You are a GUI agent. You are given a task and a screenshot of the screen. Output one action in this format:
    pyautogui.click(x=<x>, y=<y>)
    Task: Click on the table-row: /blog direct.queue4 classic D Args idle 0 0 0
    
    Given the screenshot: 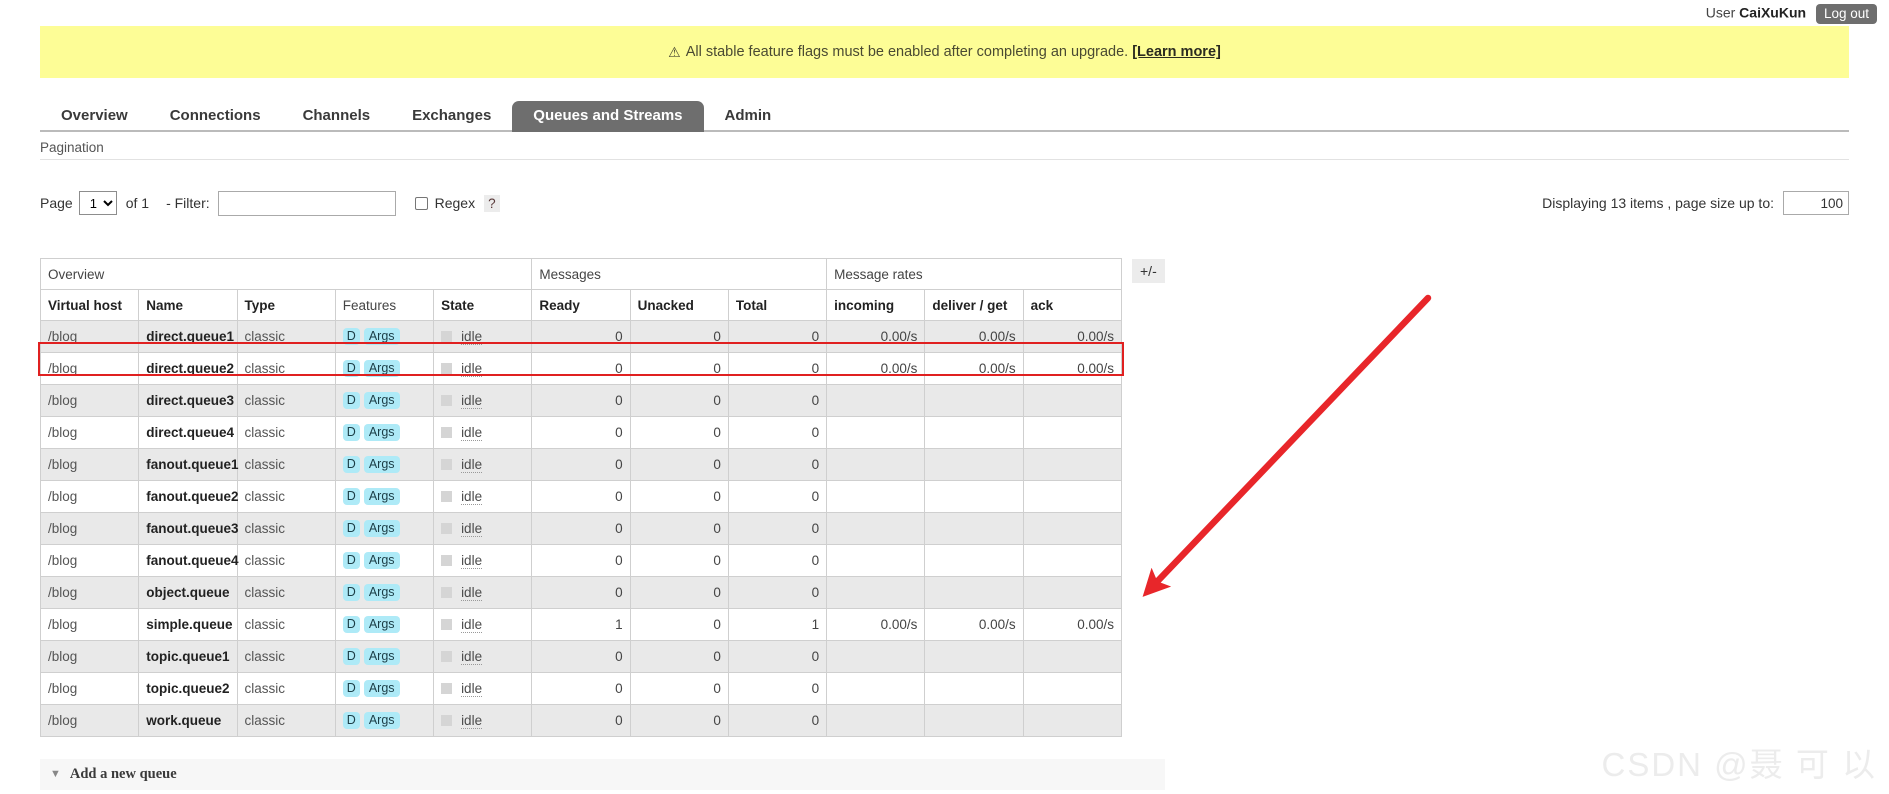 What is the action you would take?
    pyautogui.click(x=581, y=432)
    